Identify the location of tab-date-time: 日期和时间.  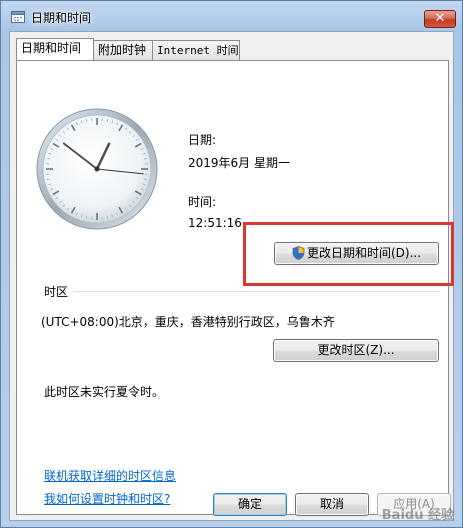
(55, 49).